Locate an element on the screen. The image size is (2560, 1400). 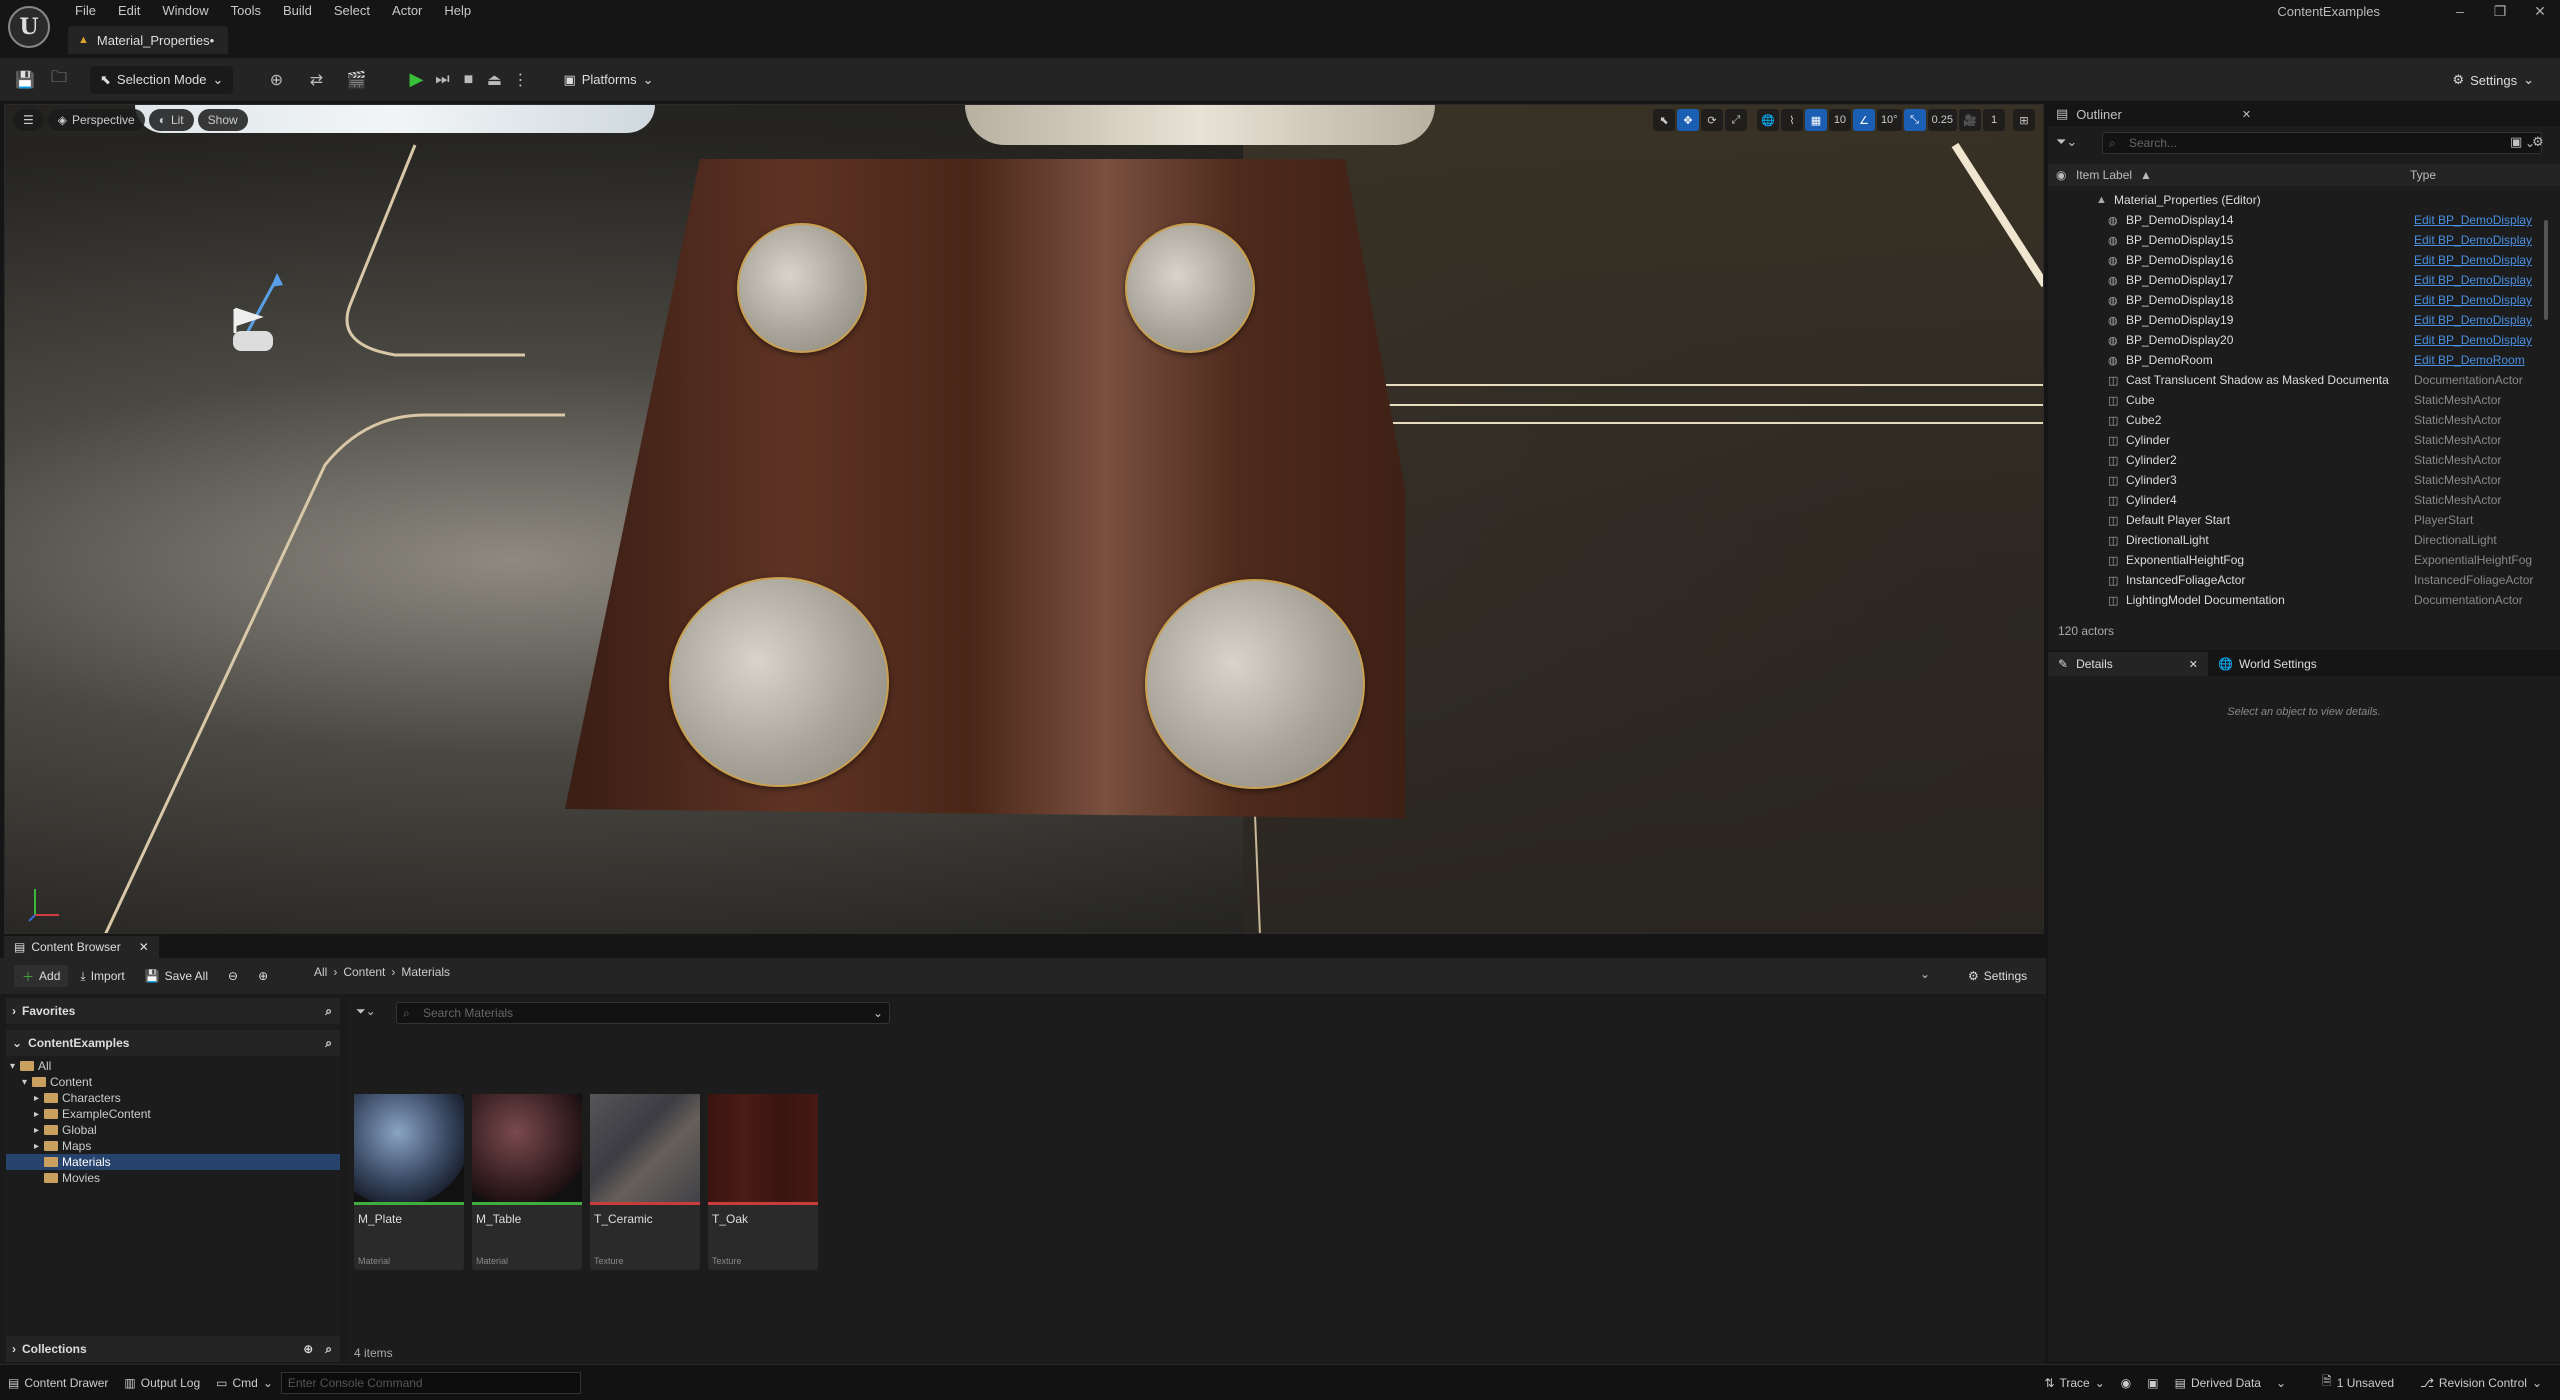
add-collection-icon: ⊕ is located at coordinates (308, 1349).